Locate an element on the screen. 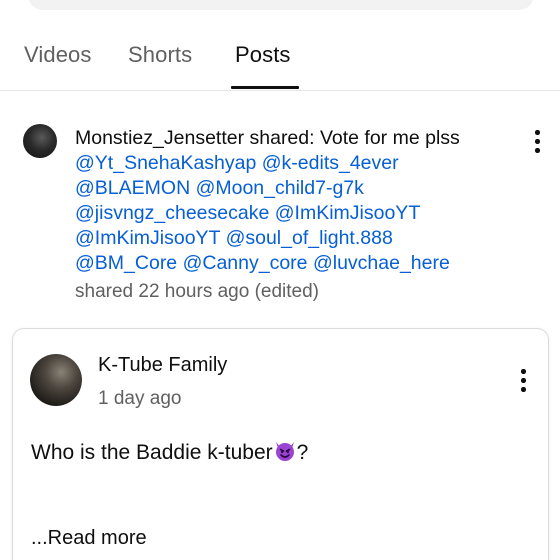  post-body-text: Who is the Baddie k-tuber is located at coordinates (152, 452).